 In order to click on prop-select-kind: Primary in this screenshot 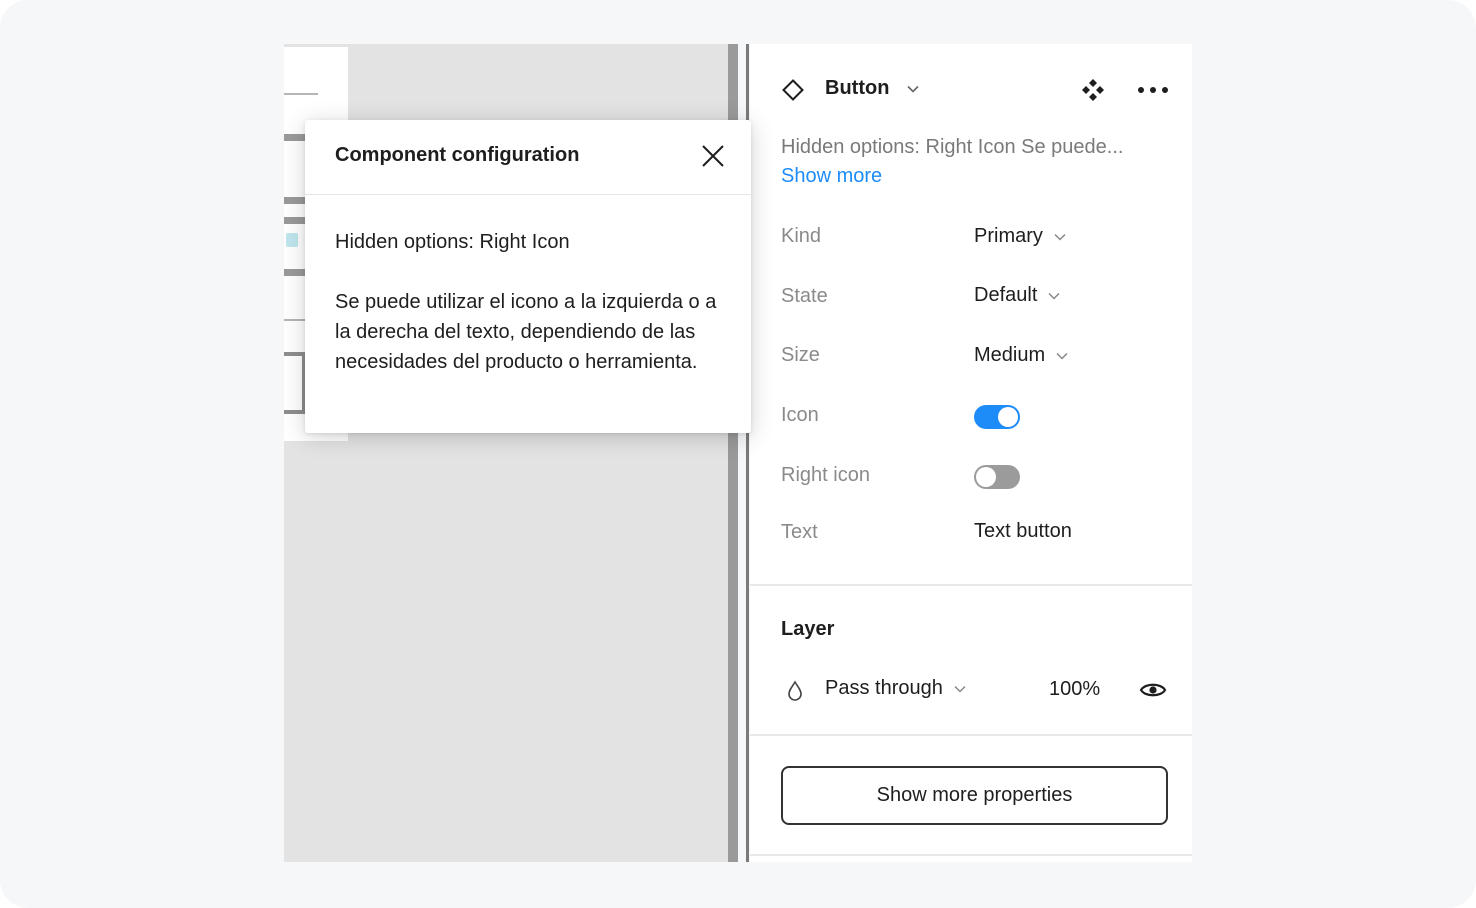, I will do `click(1020, 236)`.